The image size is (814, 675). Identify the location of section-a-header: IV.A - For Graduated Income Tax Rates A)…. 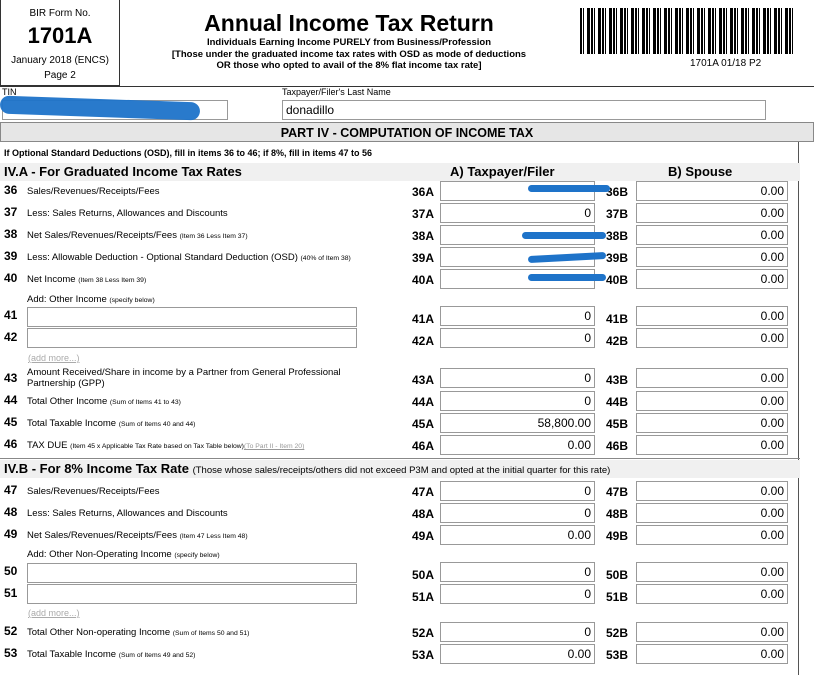
(400, 172).